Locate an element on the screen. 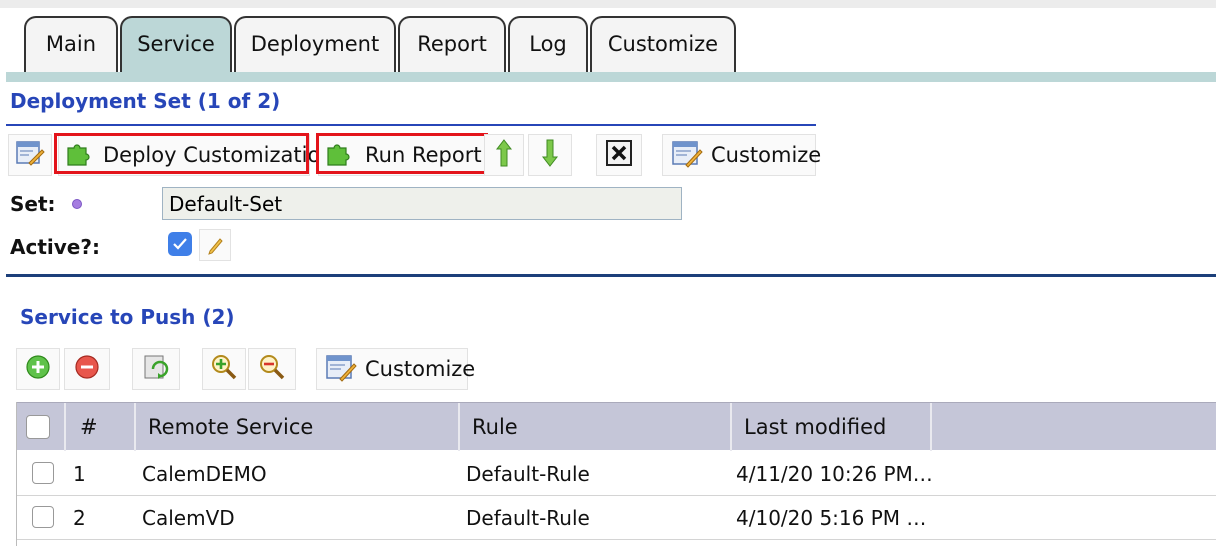 The width and height of the screenshot is (1216, 546). zoom-in-icon is located at coordinates (224, 369).